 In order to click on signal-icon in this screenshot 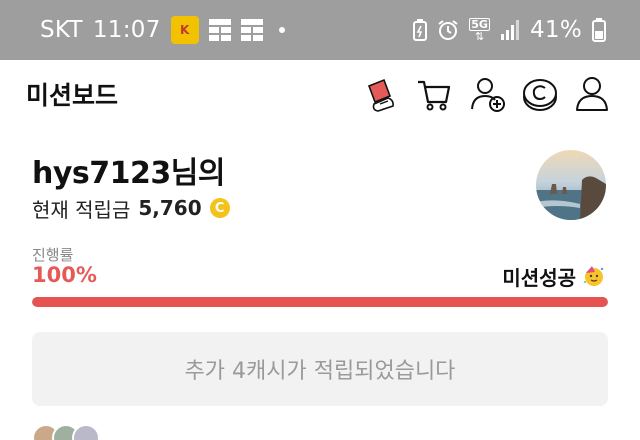, I will do `click(509, 30)`.